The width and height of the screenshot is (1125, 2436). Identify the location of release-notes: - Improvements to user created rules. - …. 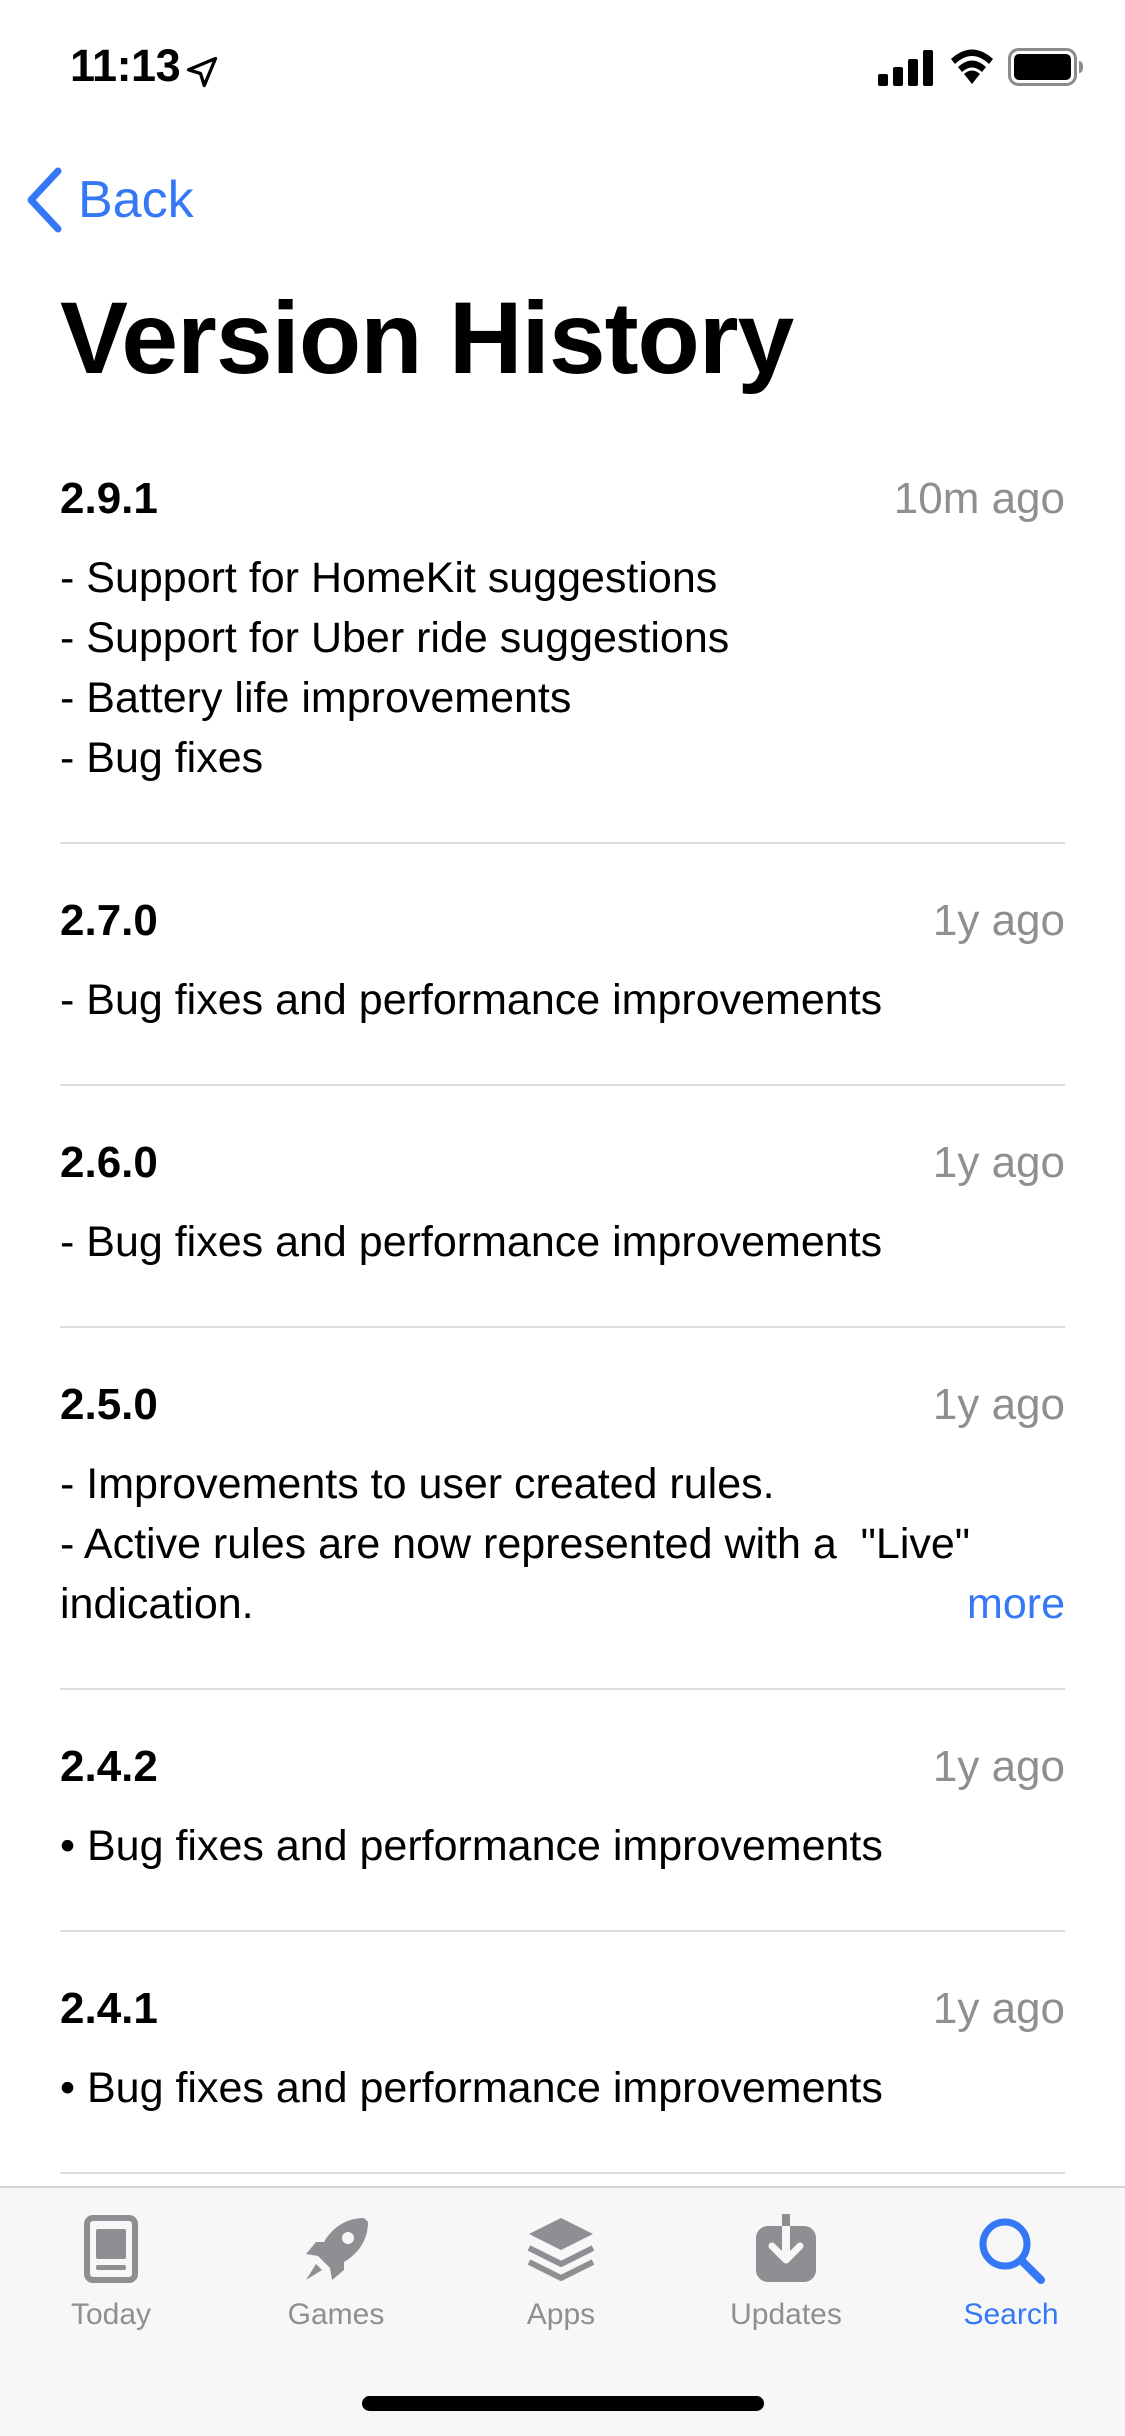
(562, 1544).